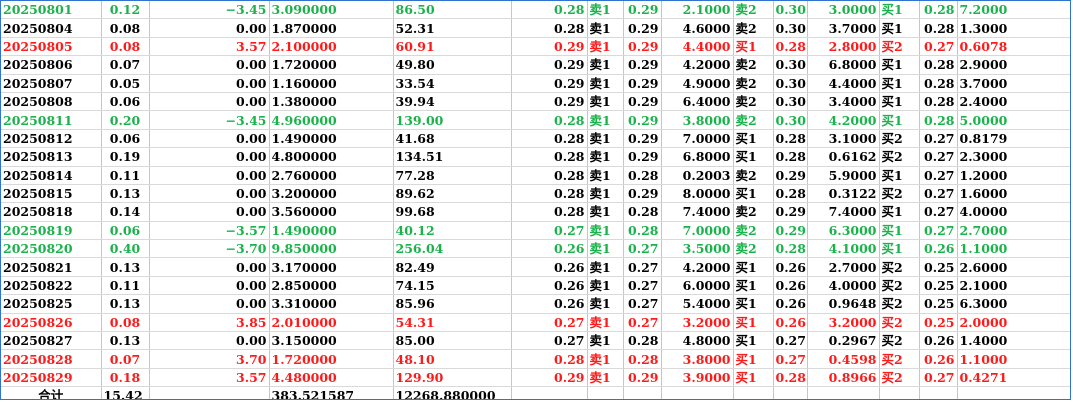 The image size is (1073, 402). I want to click on table-cell: 0.6162, so click(843, 157).